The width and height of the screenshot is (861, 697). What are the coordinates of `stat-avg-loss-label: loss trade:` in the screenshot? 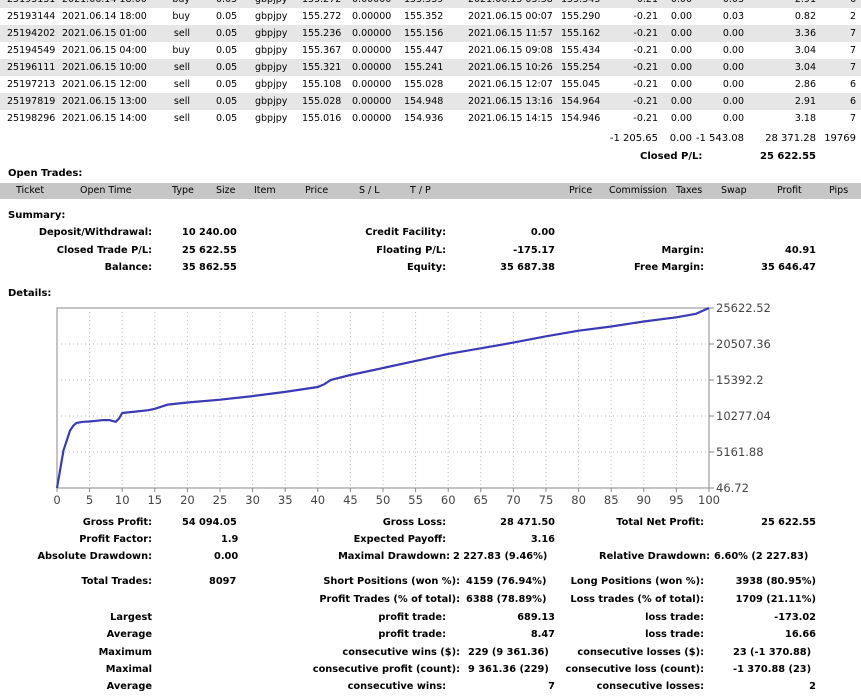 It's located at (674, 634).